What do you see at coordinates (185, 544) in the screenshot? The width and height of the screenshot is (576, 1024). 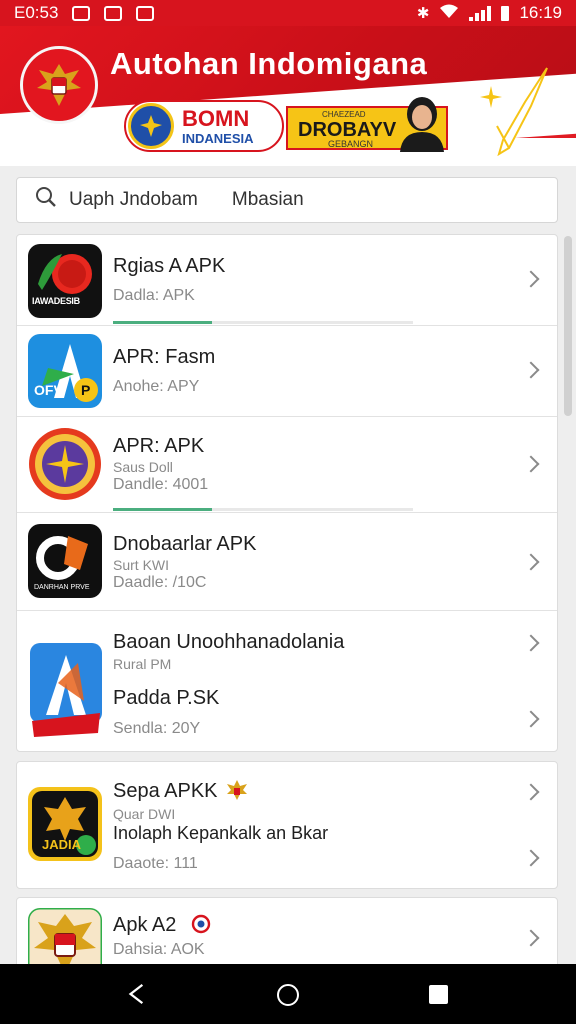 I see `app-name: Dnobaarlar APK` at bounding box center [185, 544].